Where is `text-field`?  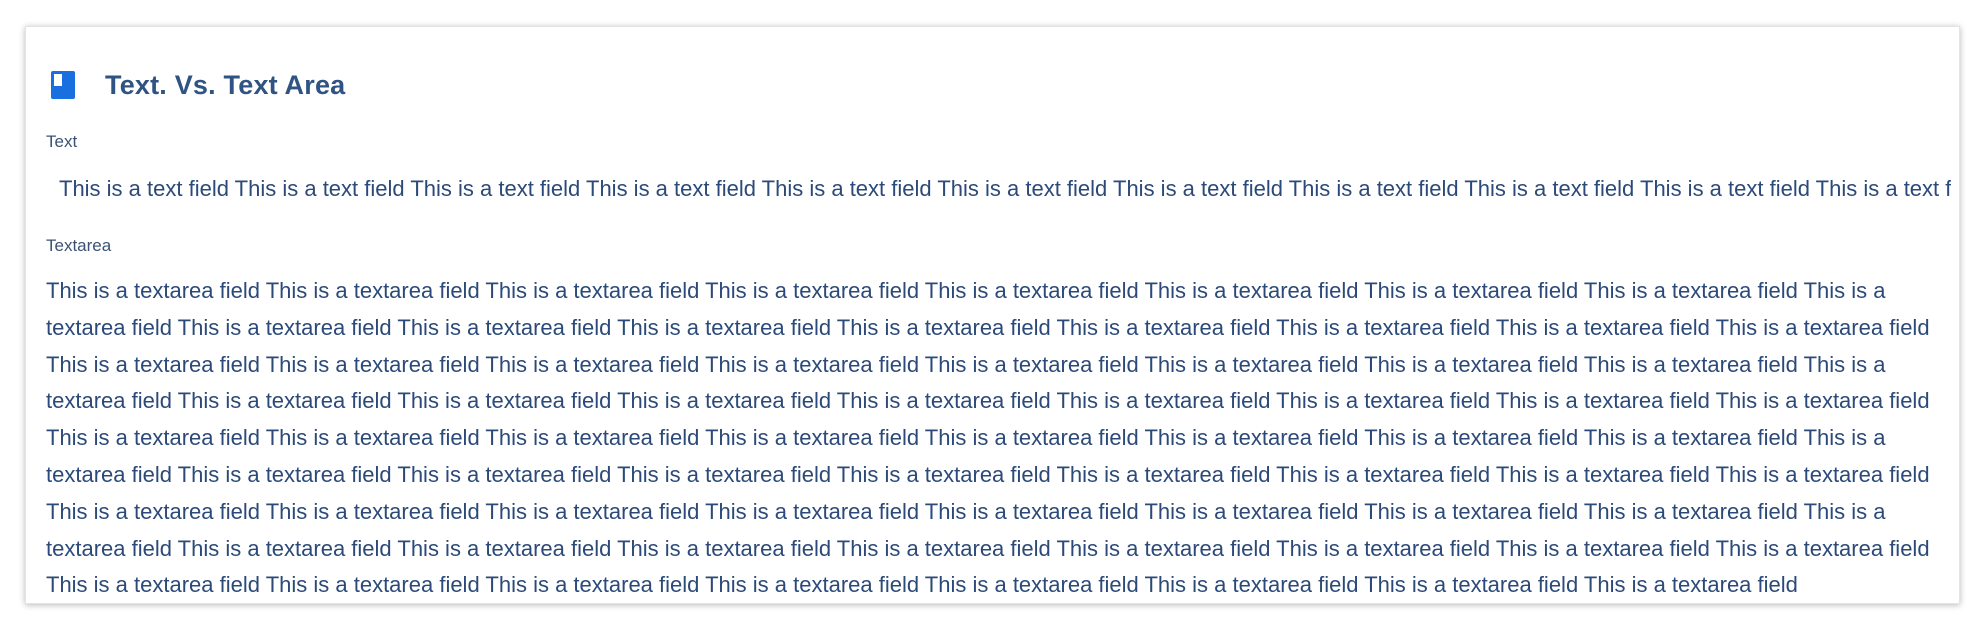 text-field is located at coordinates (998, 189).